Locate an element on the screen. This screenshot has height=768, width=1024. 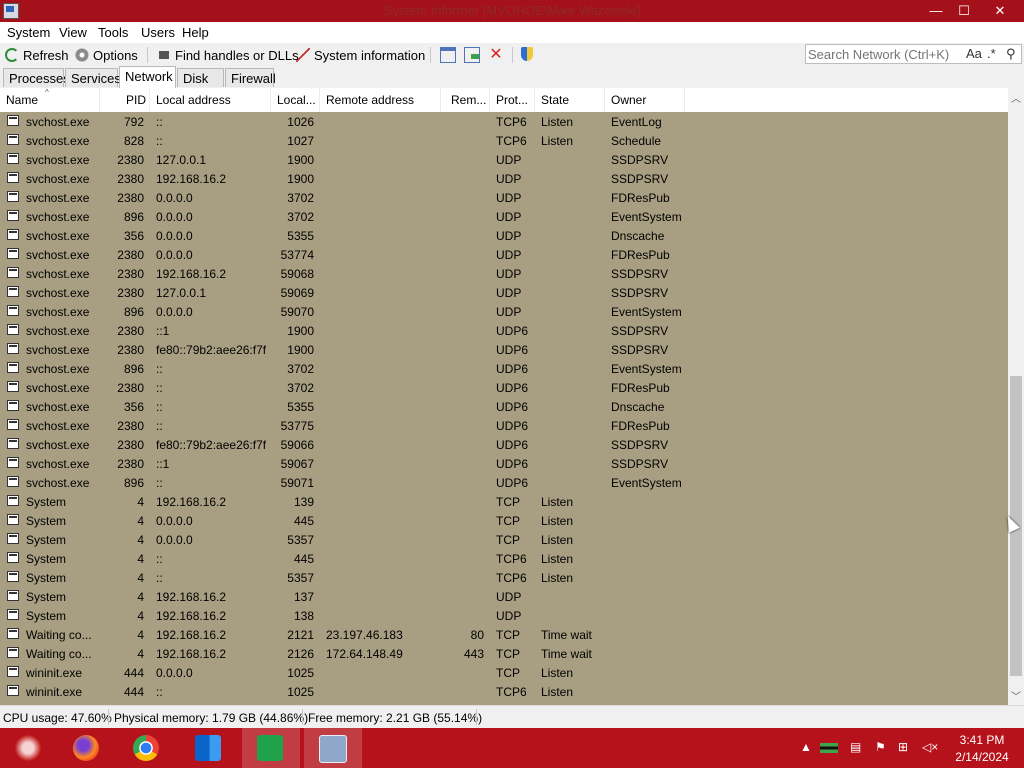
clock-time: 3:41 PM is located at coordinates (982, 740).